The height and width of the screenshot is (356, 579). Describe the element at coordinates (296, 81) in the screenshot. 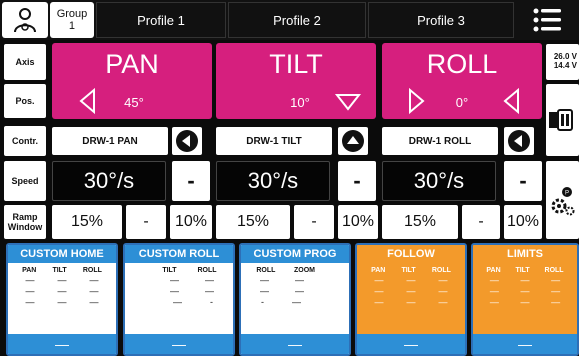

I see `axis-panel-tilt: TILT 10°` at that location.